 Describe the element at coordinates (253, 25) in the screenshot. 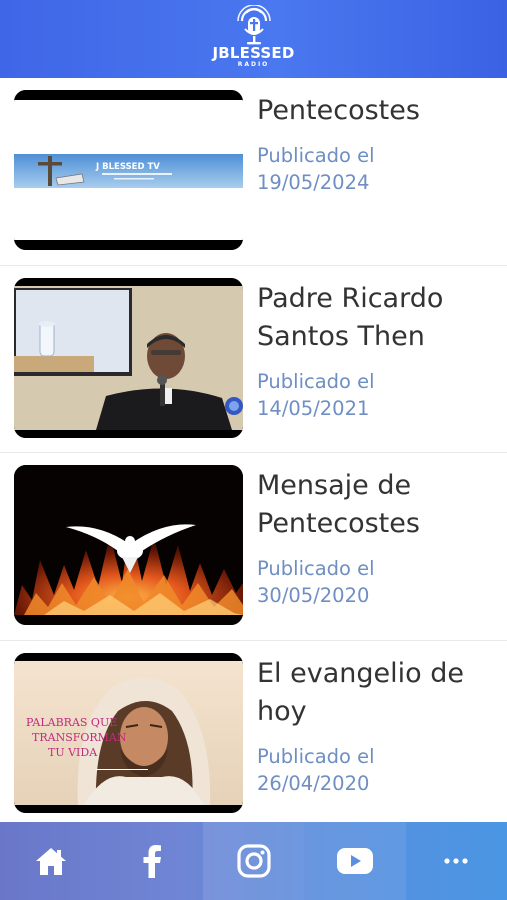

I see `microphone-cross-icon` at that location.